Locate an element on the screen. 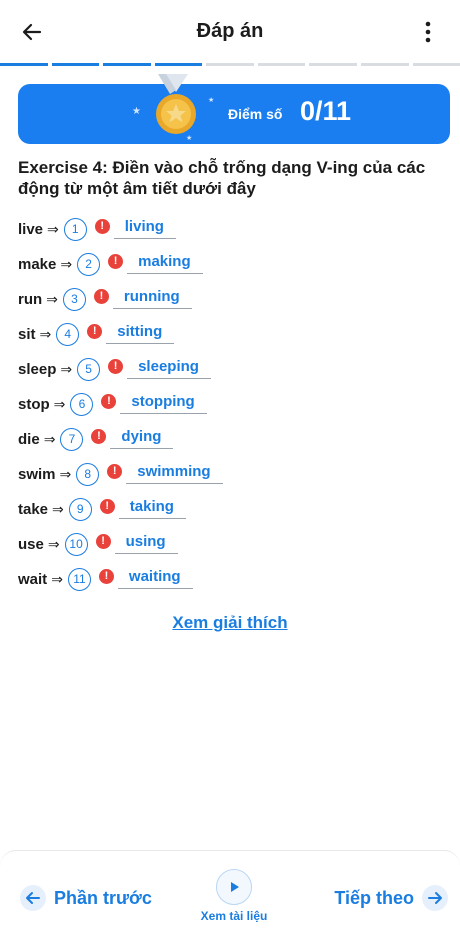 This screenshot has width=460, height=941. question-number: 9 is located at coordinates (80, 509).